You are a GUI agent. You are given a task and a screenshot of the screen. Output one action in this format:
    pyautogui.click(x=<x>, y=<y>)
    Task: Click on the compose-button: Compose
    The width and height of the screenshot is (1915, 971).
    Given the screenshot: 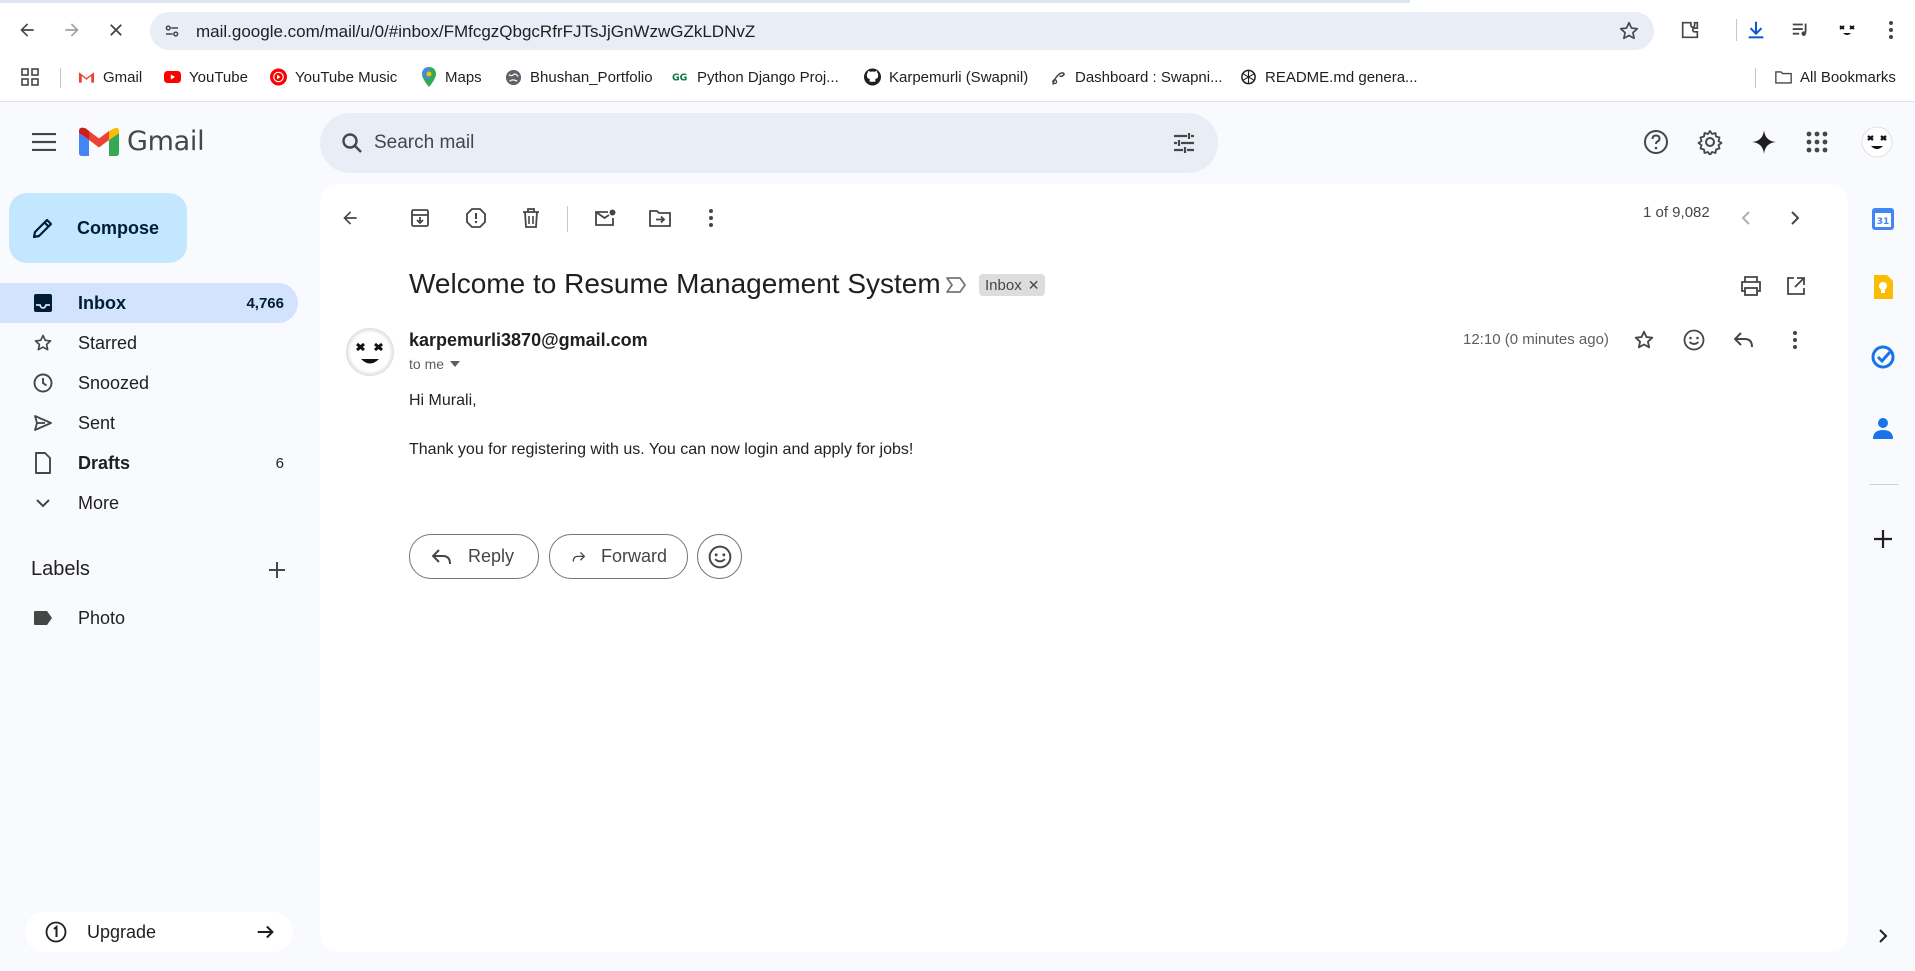 What is the action you would take?
    pyautogui.click(x=98, y=228)
    